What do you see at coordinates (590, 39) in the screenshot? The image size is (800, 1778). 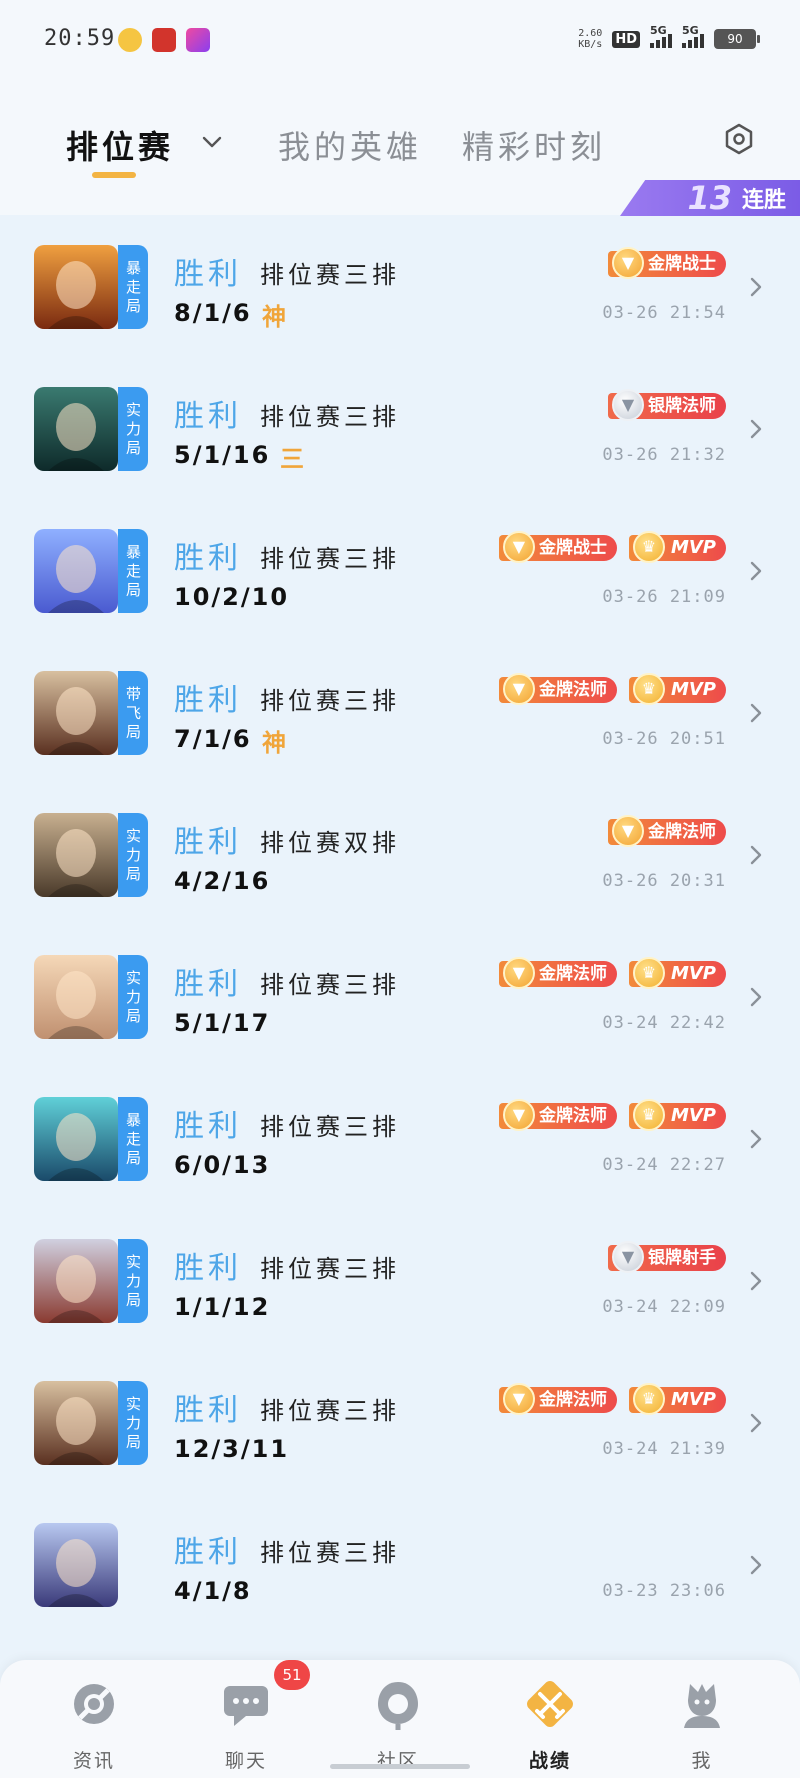 I see `network-speed: 2.60 KB/s` at bounding box center [590, 39].